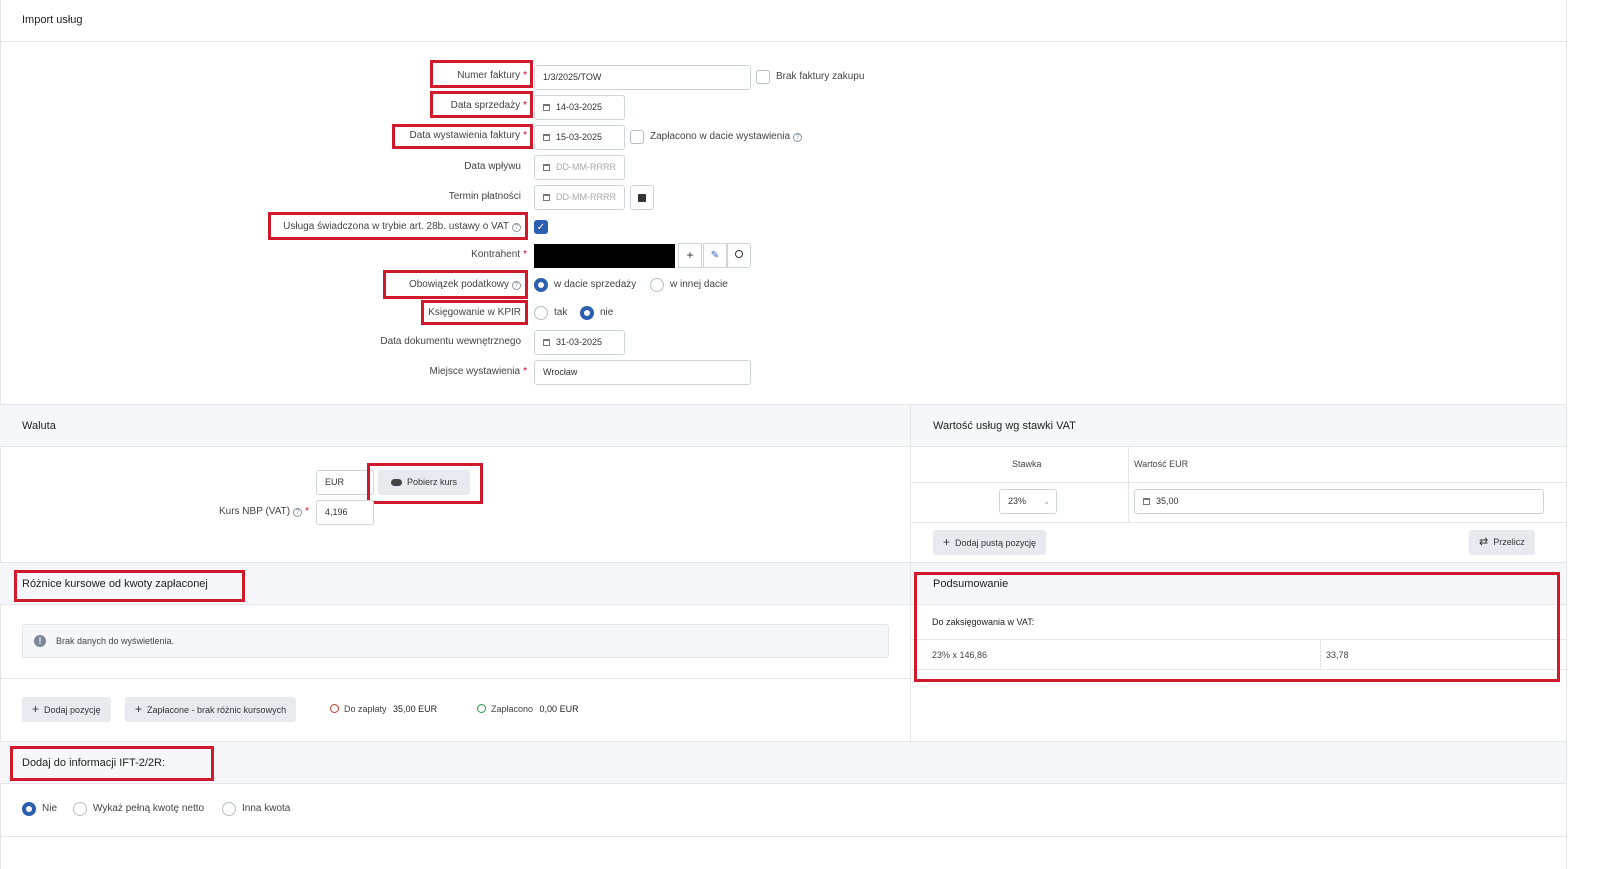 The width and height of the screenshot is (1624, 869). Describe the element at coordinates (149, 808) in the screenshot. I see `ift-full-net-label: Wykaż pełną kwotę netto` at that location.